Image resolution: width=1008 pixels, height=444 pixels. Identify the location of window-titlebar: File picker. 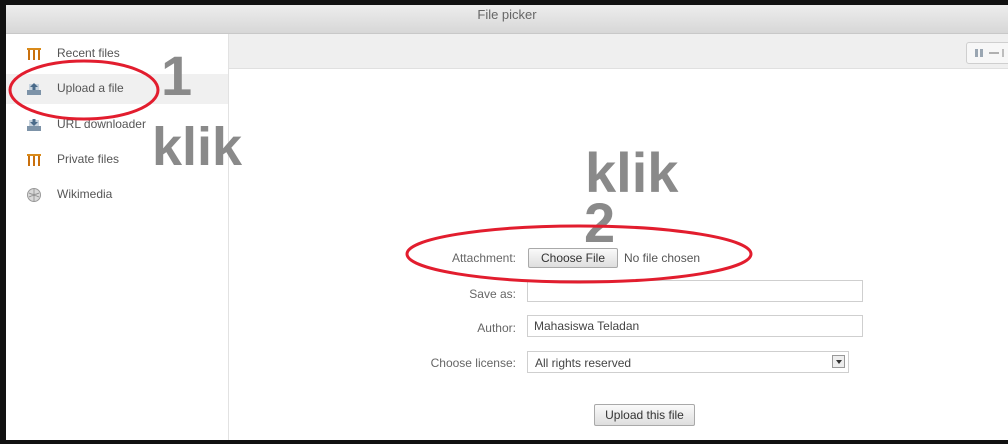
(507, 19).